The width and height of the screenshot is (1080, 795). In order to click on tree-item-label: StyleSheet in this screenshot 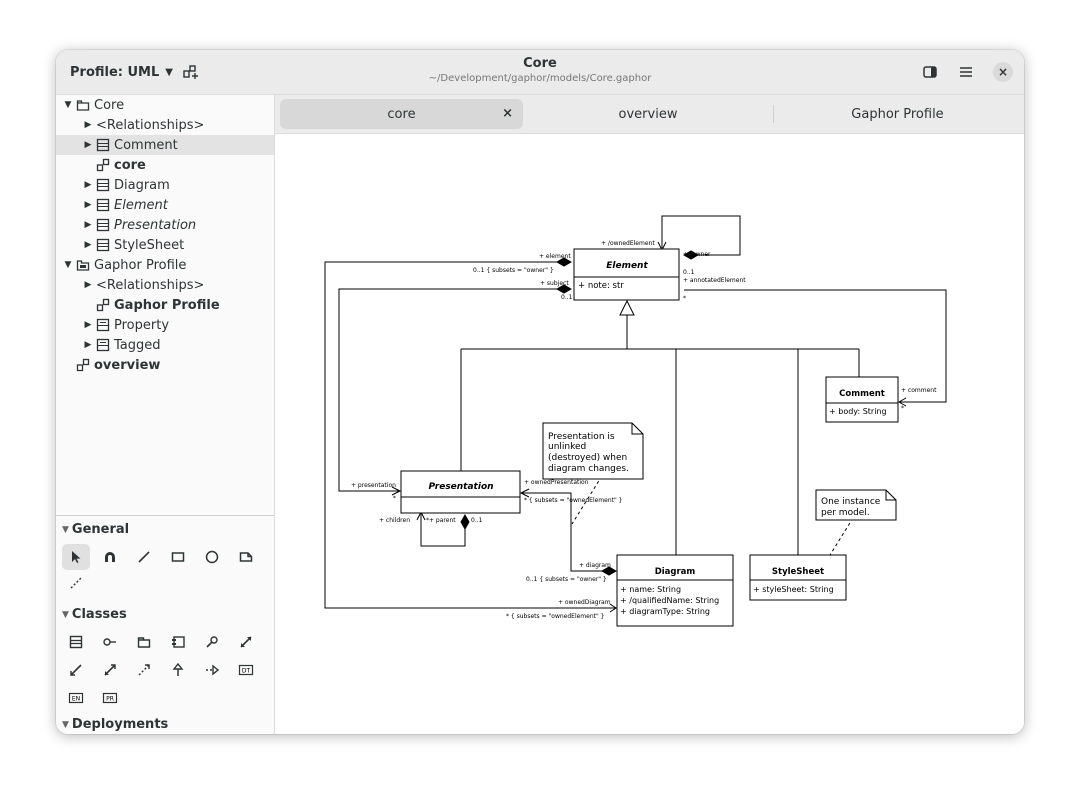, I will do `click(149, 245)`.